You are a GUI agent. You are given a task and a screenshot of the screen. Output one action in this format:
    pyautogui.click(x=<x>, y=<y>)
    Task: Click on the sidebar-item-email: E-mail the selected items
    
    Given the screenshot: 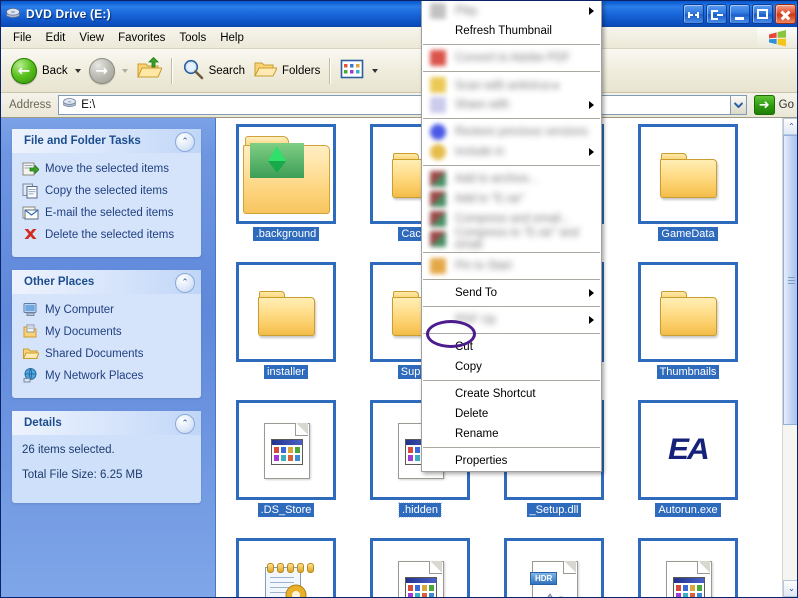 What is the action you would take?
    pyautogui.click(x=107, y=212)
    